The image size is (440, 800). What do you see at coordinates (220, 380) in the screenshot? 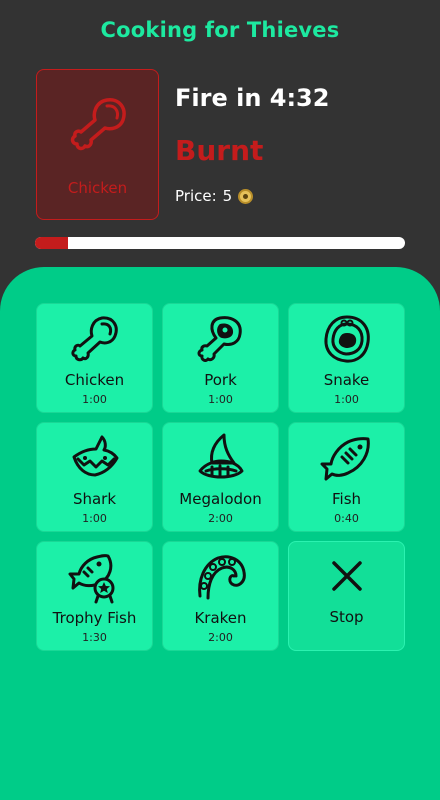
I see `menu-item-name: Pork` at bounding box center [220, 380].